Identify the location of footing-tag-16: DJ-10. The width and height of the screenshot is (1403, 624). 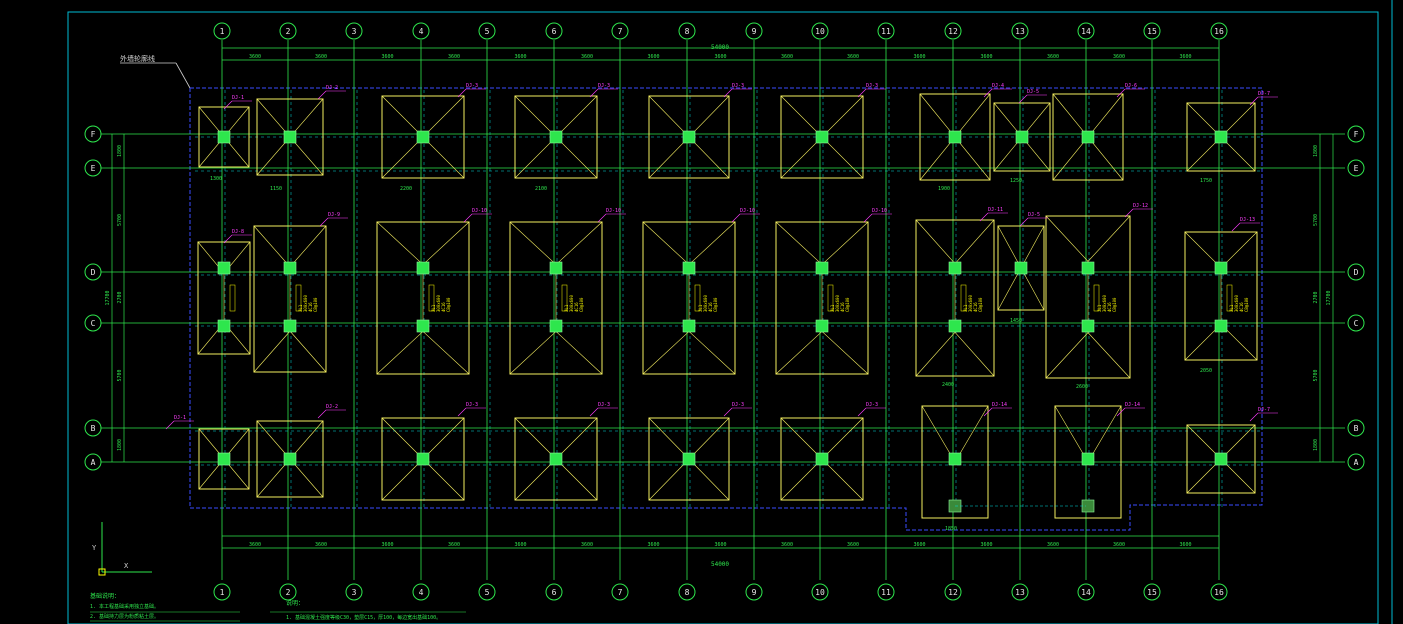
(879, 211).